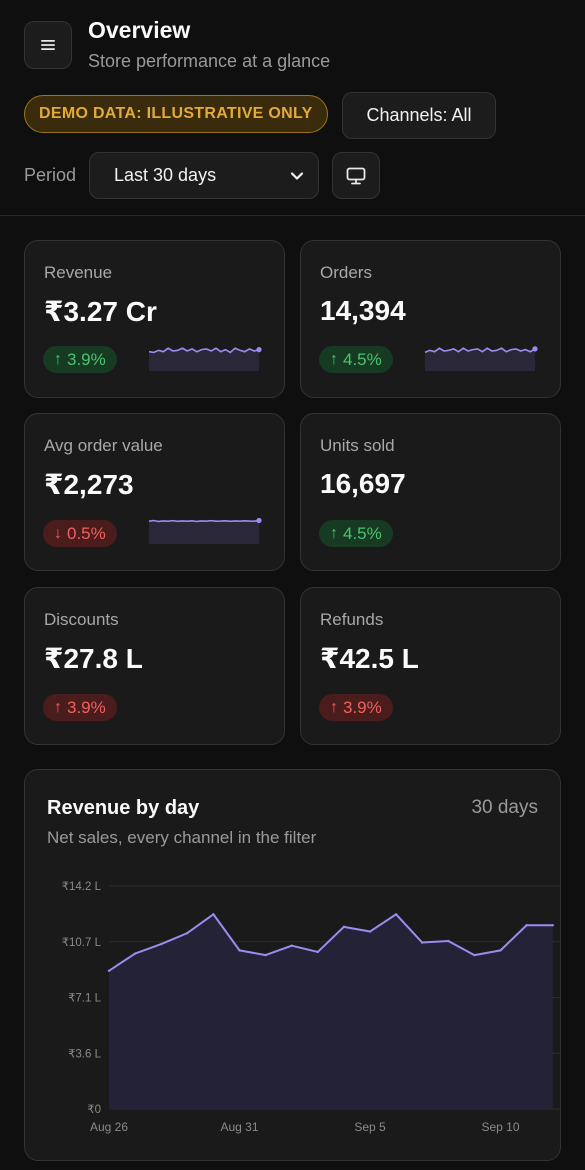 This screenshot has height=1170, width=585. What do you see at coordinates (346, 272) in the screenshot?
I see `kpi-label: Orders` at bounding box center [346, 272].